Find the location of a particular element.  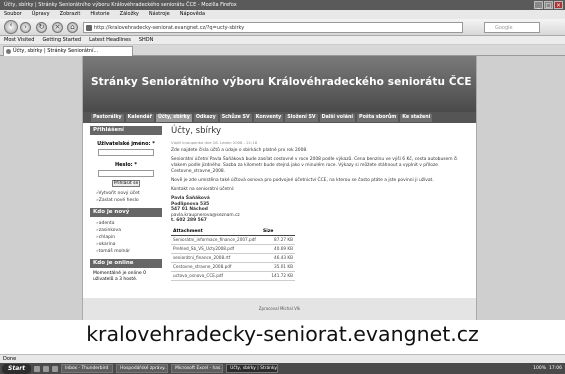

table-row: seniorátní_finance_2008.rtf 46.43 KB is located at coordinates (233, 258).